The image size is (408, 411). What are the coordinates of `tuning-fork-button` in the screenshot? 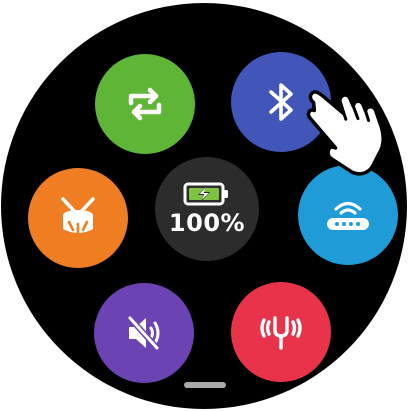 It's located at (281, 332).